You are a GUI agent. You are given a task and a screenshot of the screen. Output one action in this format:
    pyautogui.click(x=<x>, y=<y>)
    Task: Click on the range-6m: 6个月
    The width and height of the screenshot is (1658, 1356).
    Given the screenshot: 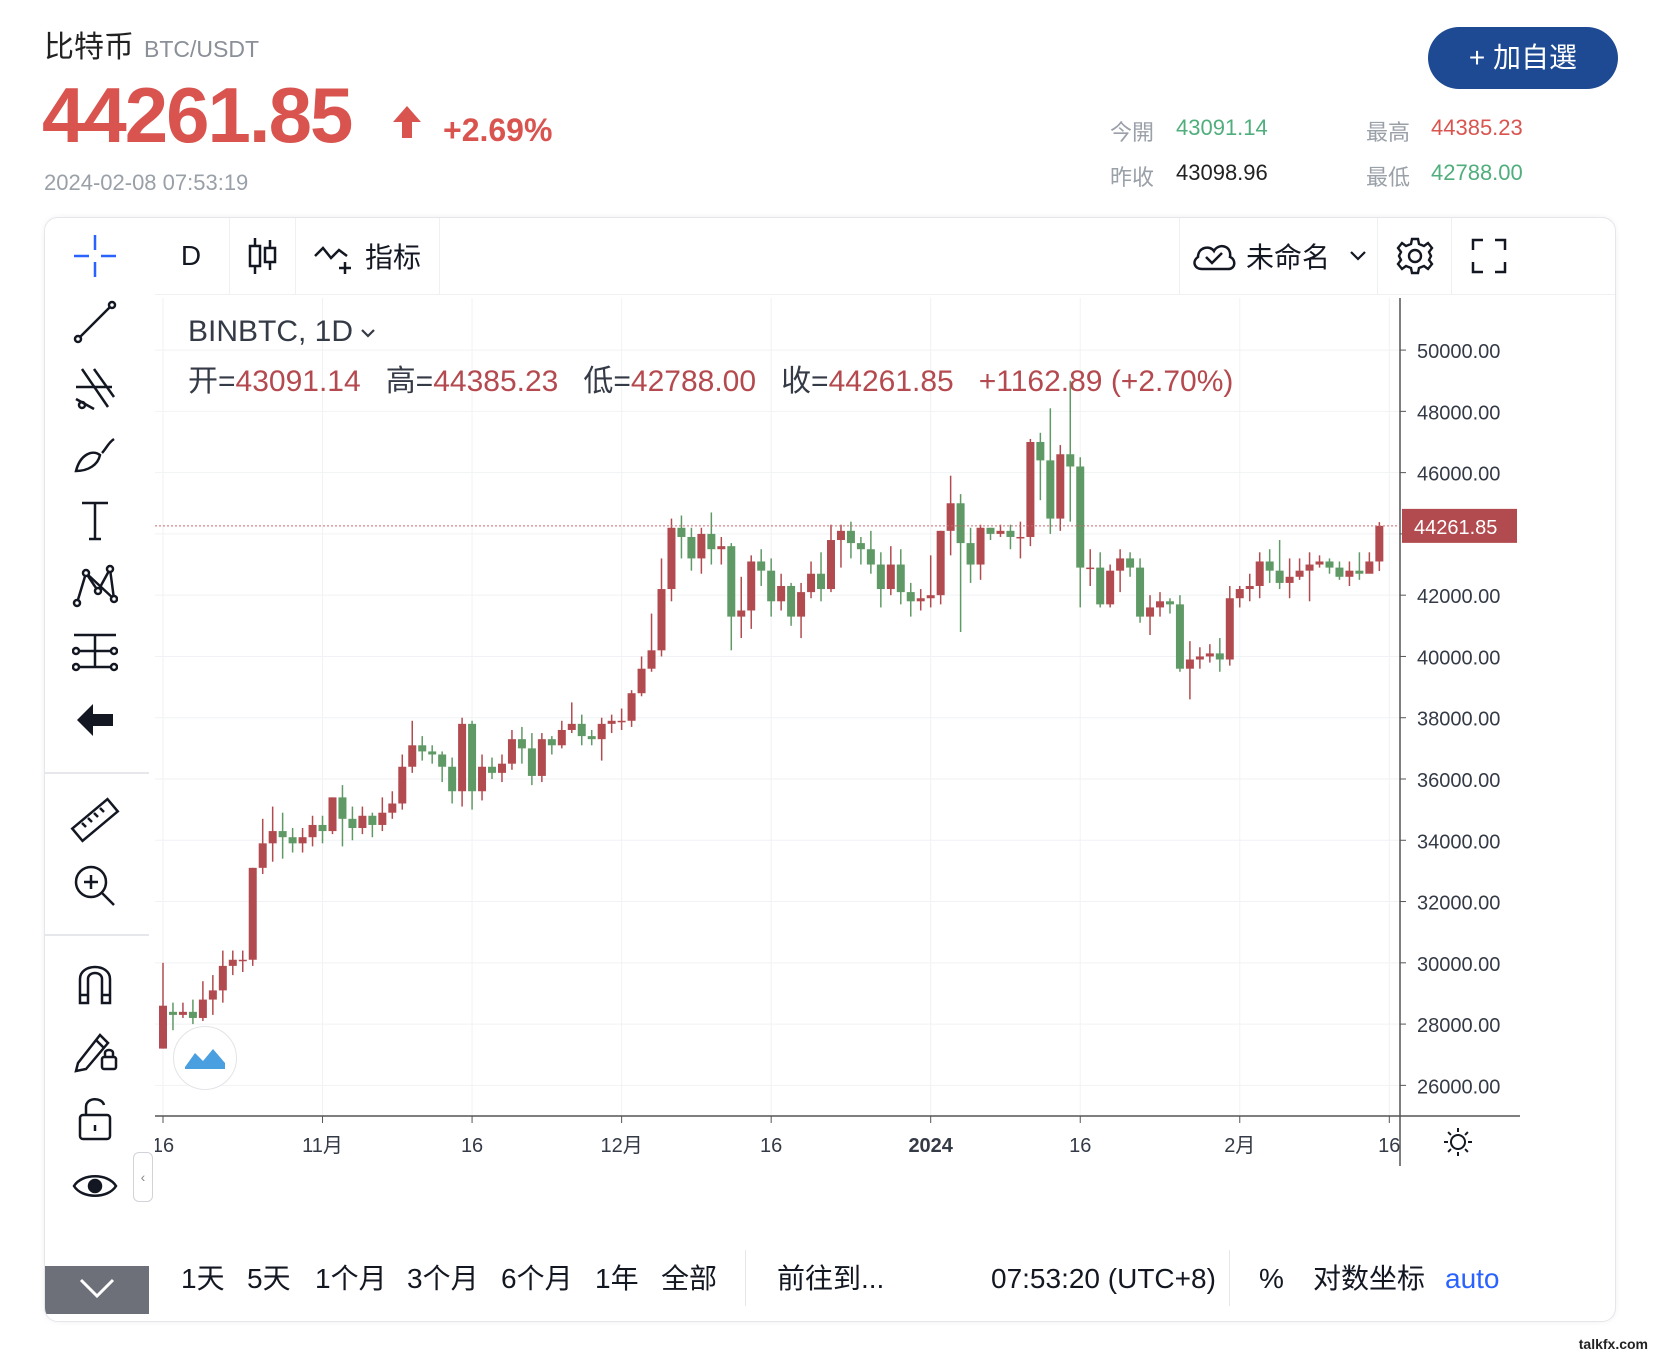 What is the action you would take?
    pyautogui.click(x=537, y=1279)
    